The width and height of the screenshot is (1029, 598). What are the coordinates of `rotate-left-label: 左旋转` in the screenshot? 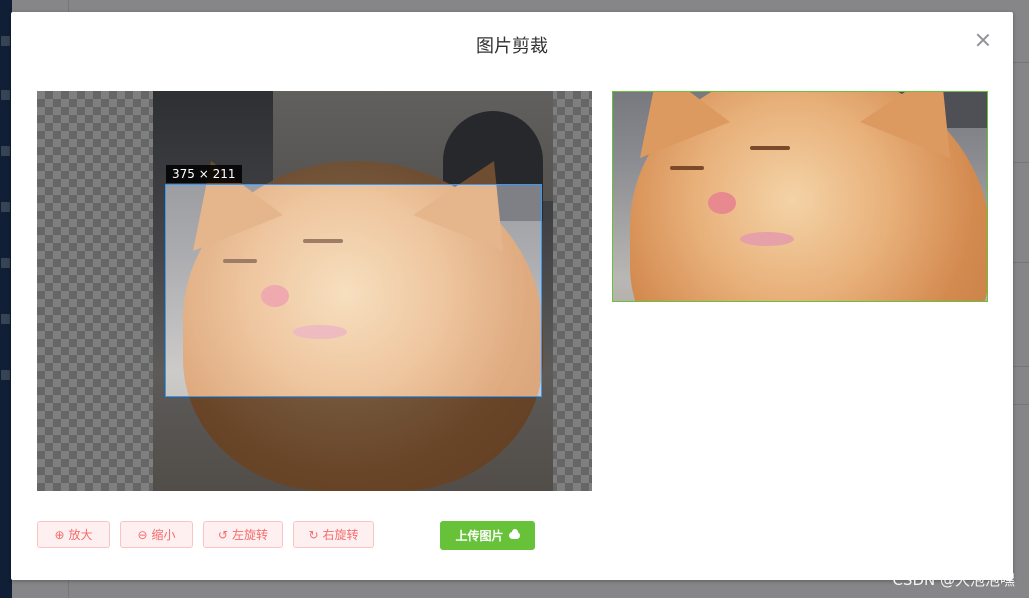 It's located at (250, 535).